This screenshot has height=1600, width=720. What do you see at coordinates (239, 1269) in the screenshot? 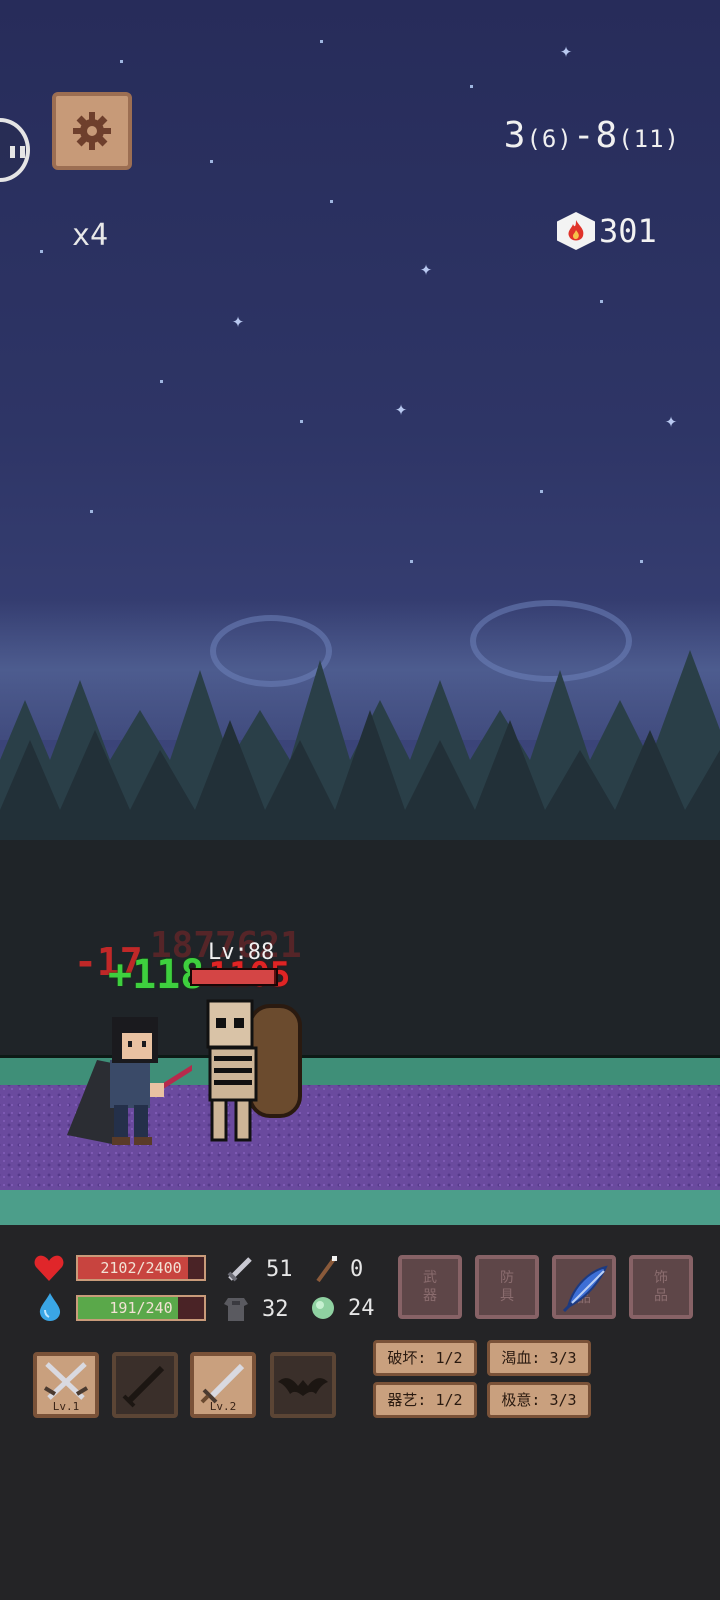
I see `sword-stat-icon` at bounding box center [239, 1269].